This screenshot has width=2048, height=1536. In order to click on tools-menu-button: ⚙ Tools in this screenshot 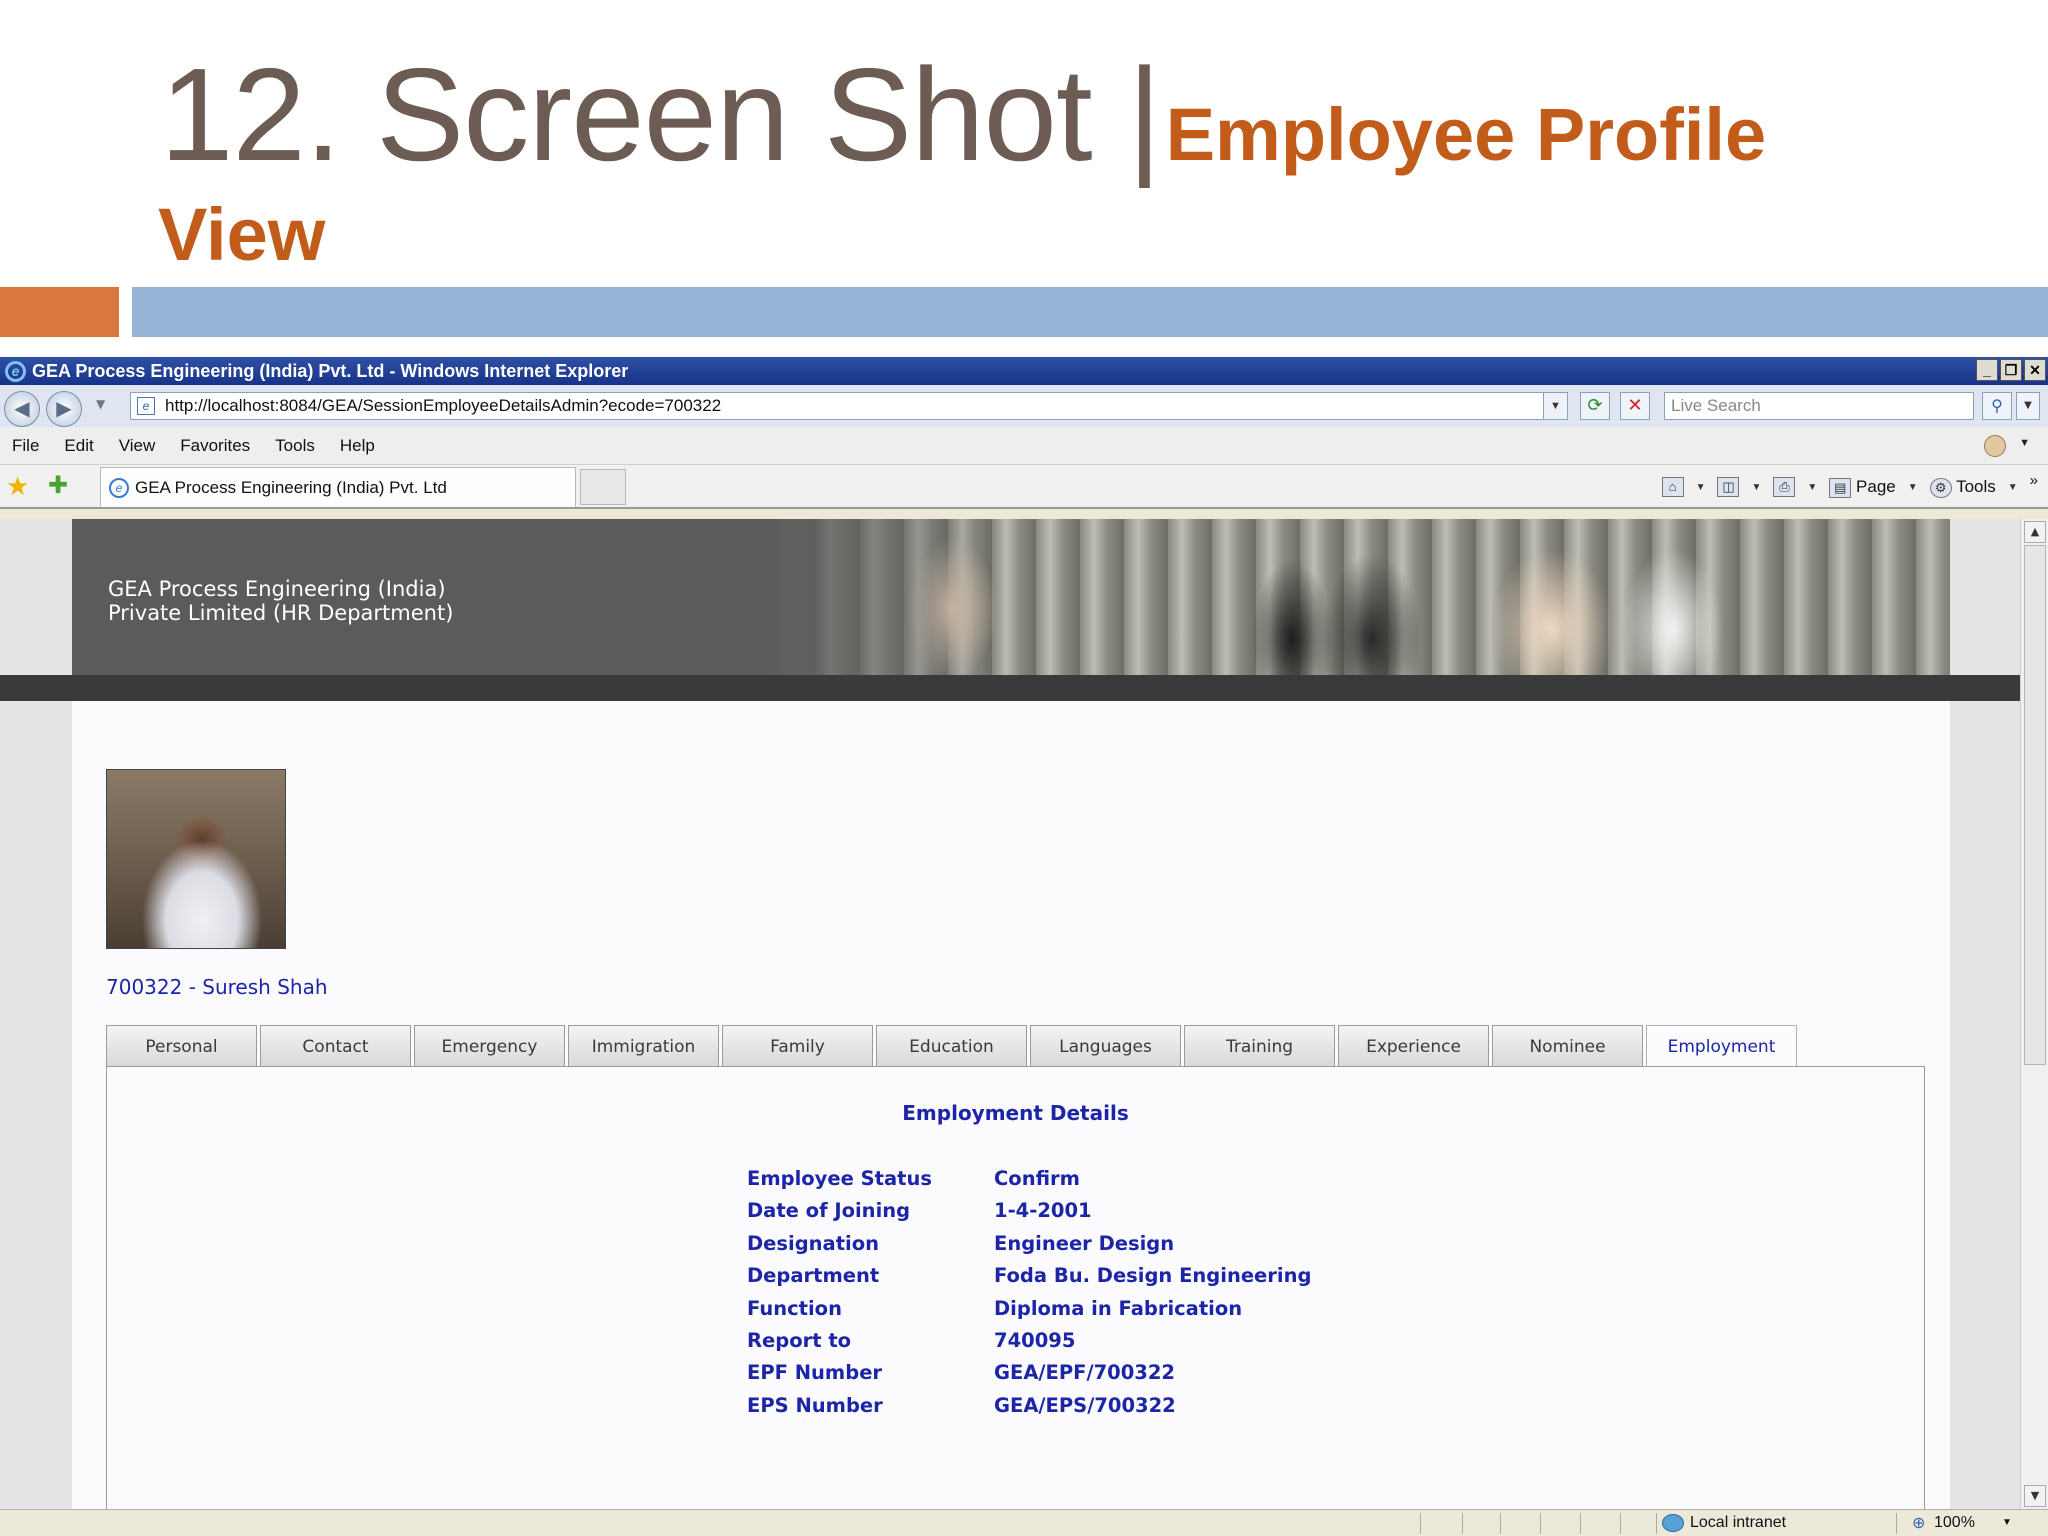, I will do `click(1962, 487)`.